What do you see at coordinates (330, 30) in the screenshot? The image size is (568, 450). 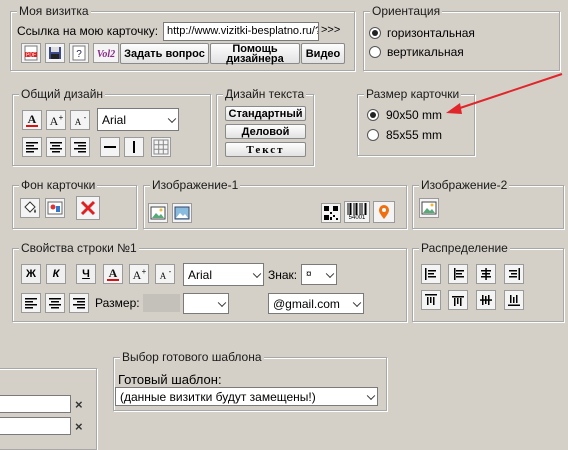 I see `link-more: >>>` at bounding box center [330, 30].